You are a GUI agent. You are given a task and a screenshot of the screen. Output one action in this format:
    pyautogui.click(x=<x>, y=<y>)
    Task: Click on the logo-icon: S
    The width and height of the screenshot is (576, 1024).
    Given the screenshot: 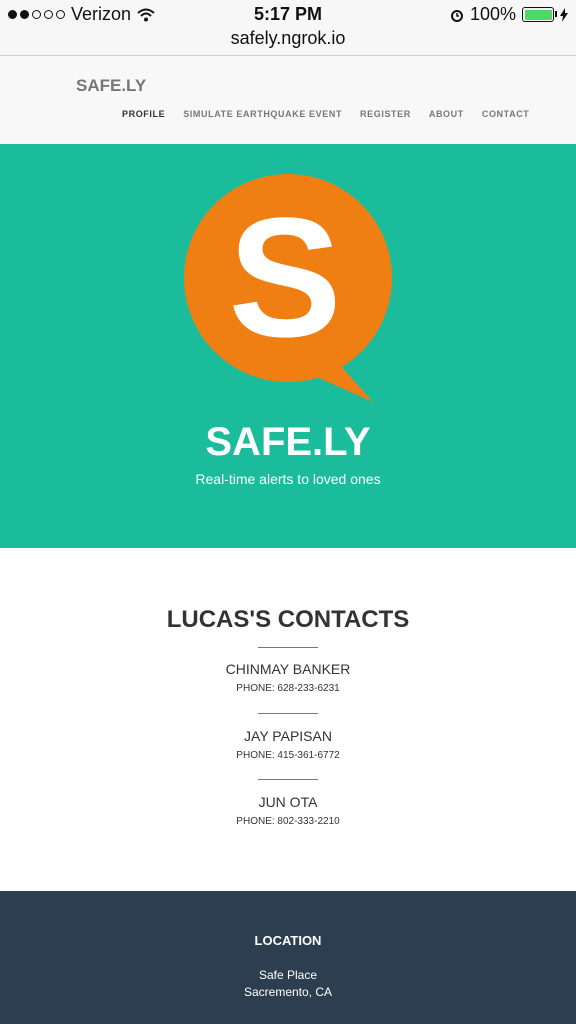 What is the action you would take?
    pyautogui.click(x=288, y=288)
    